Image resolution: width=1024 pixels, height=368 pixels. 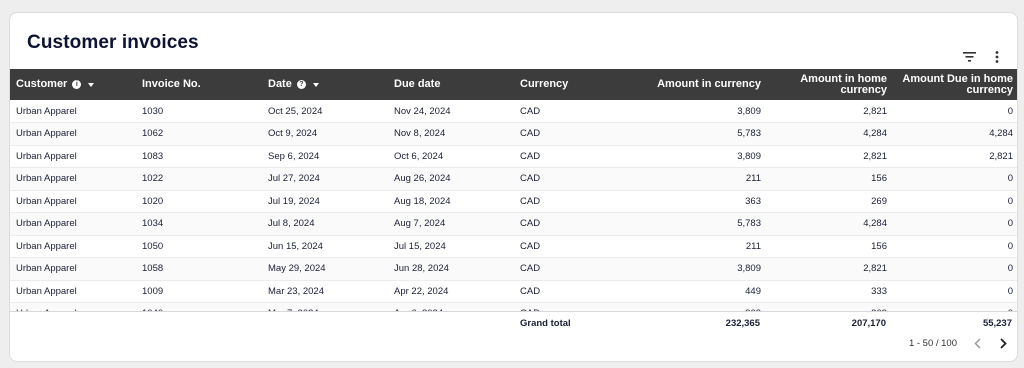 I want to click on amount-in-currency-cell: 449, so click(x=703, y=291).